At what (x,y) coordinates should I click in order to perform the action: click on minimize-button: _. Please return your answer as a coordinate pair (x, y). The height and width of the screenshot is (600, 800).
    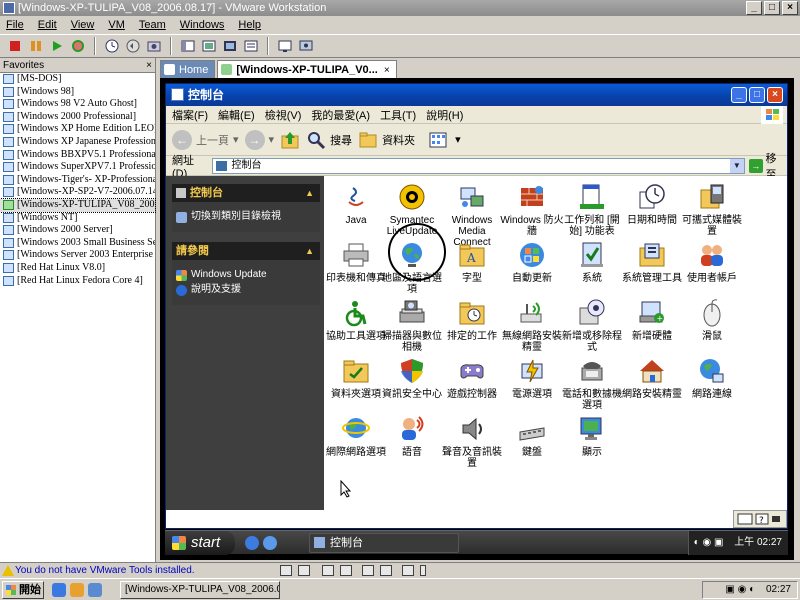
    Looking at the image, I should click on (754, 8).